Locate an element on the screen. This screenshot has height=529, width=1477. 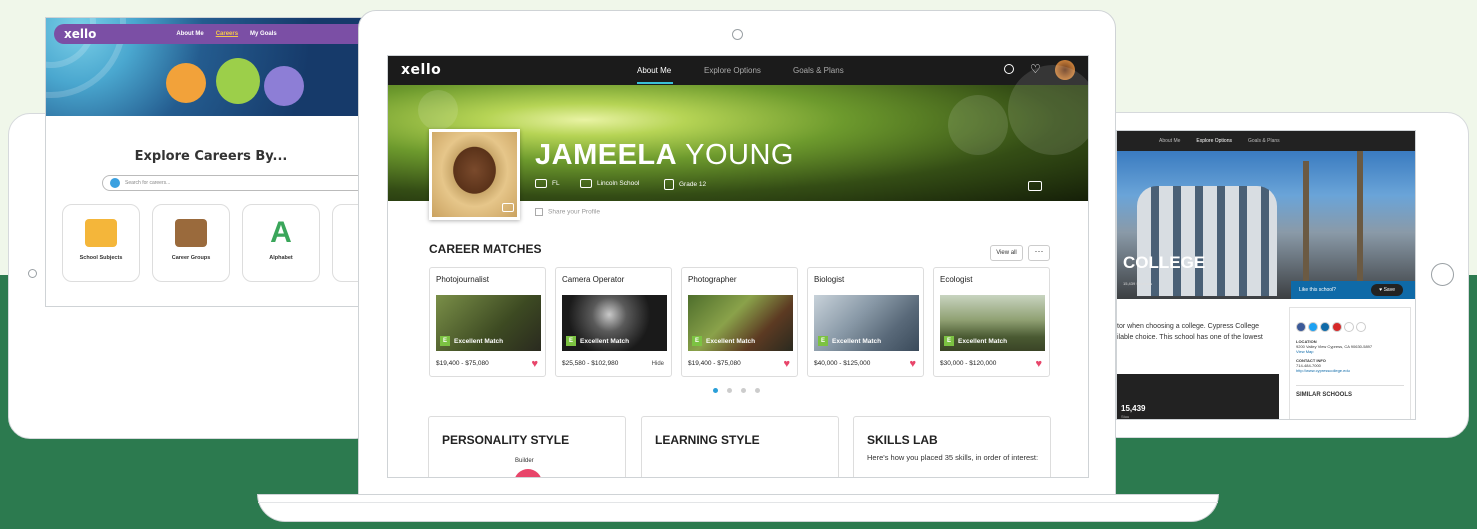
similar-schools-heading: SIMILAR SCHOOLS is located at coordinates (1350, 391).